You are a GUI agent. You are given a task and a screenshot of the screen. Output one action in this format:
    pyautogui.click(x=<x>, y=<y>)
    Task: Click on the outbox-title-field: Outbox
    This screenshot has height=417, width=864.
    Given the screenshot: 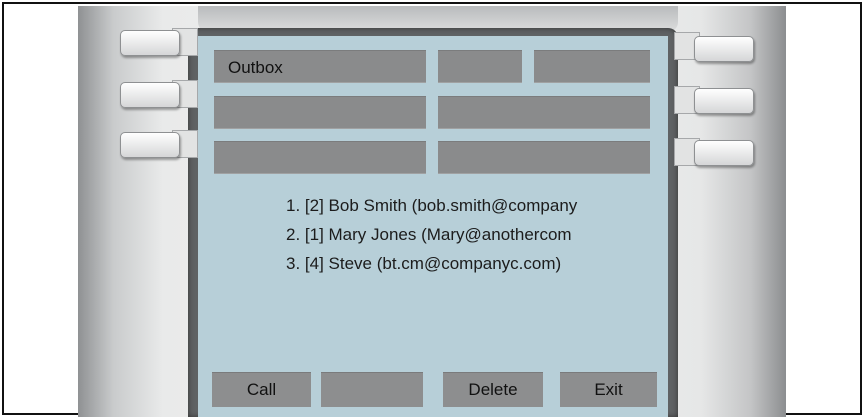 What is the action you would take?
    pyautogui.click(x=320, y=66)
    